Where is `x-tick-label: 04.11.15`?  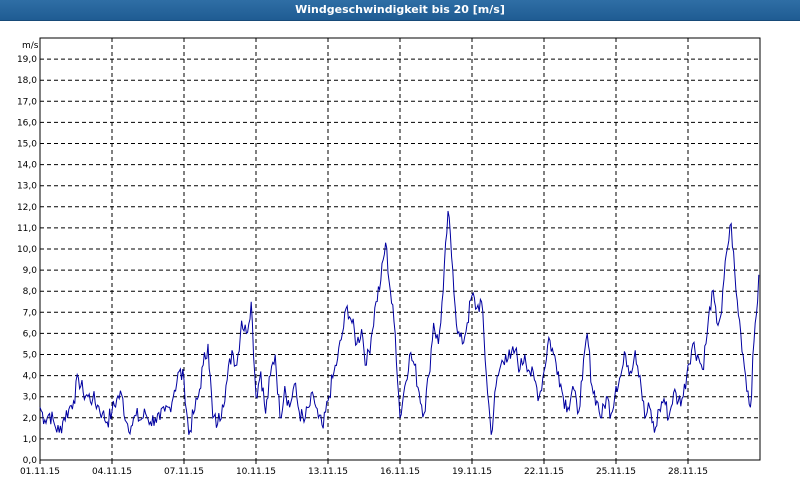 x-tick-label: 04.11.15 is located at coordinates (112, 472).